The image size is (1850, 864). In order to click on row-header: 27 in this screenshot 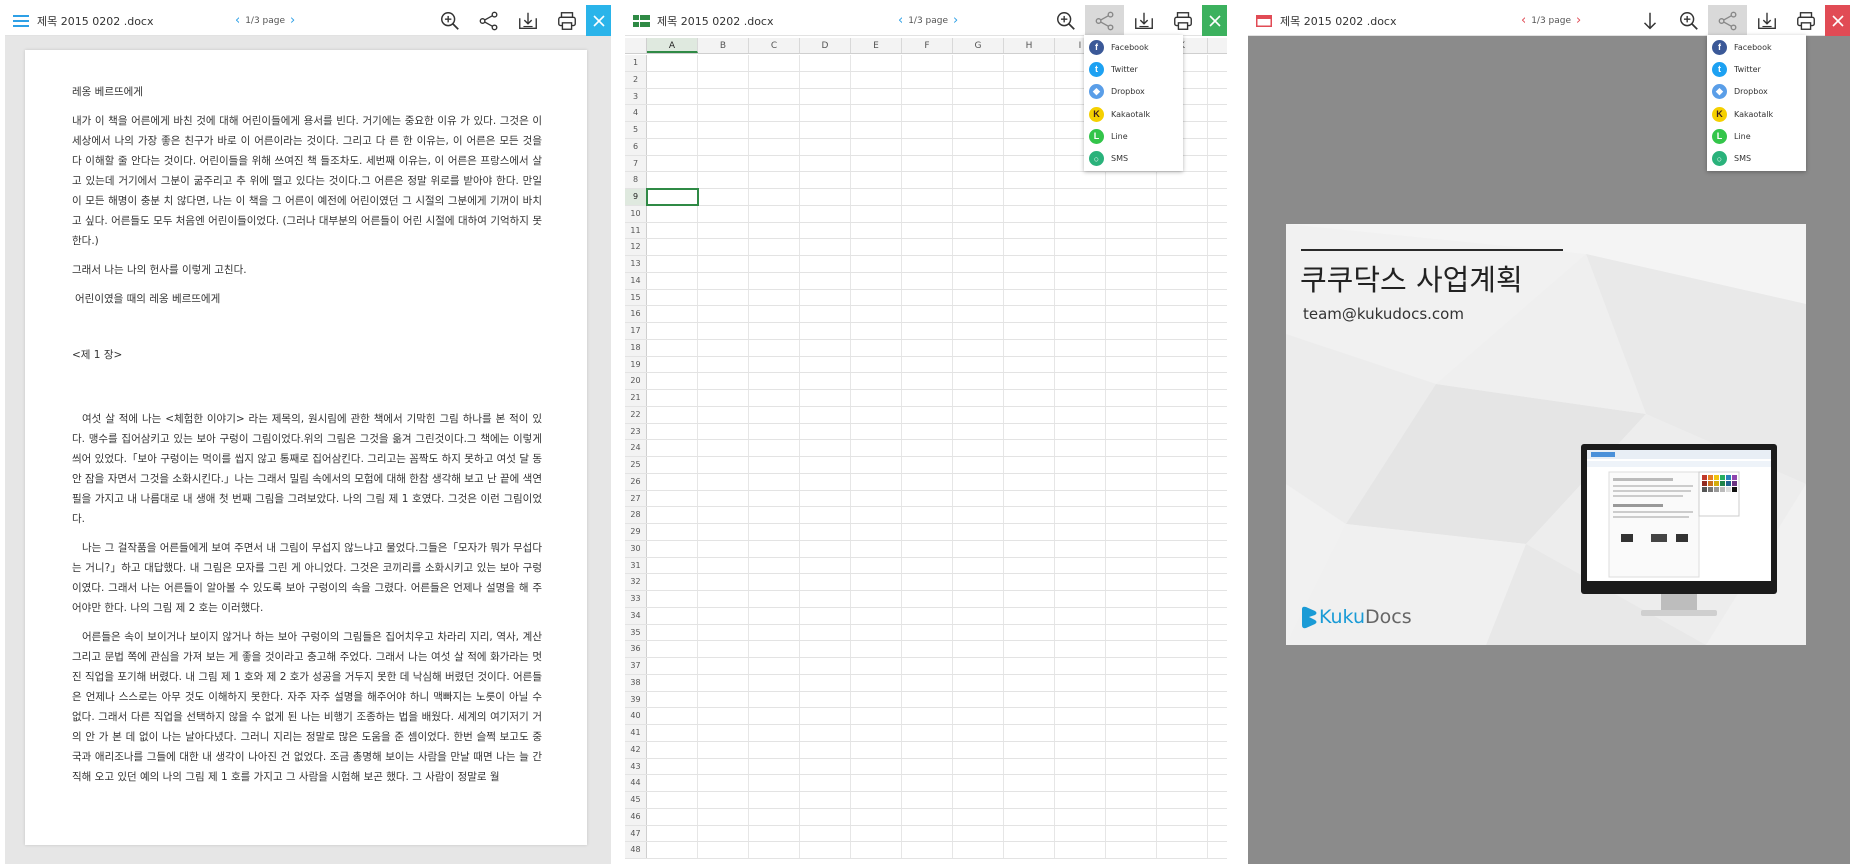, I will do `click(636, 498)`.